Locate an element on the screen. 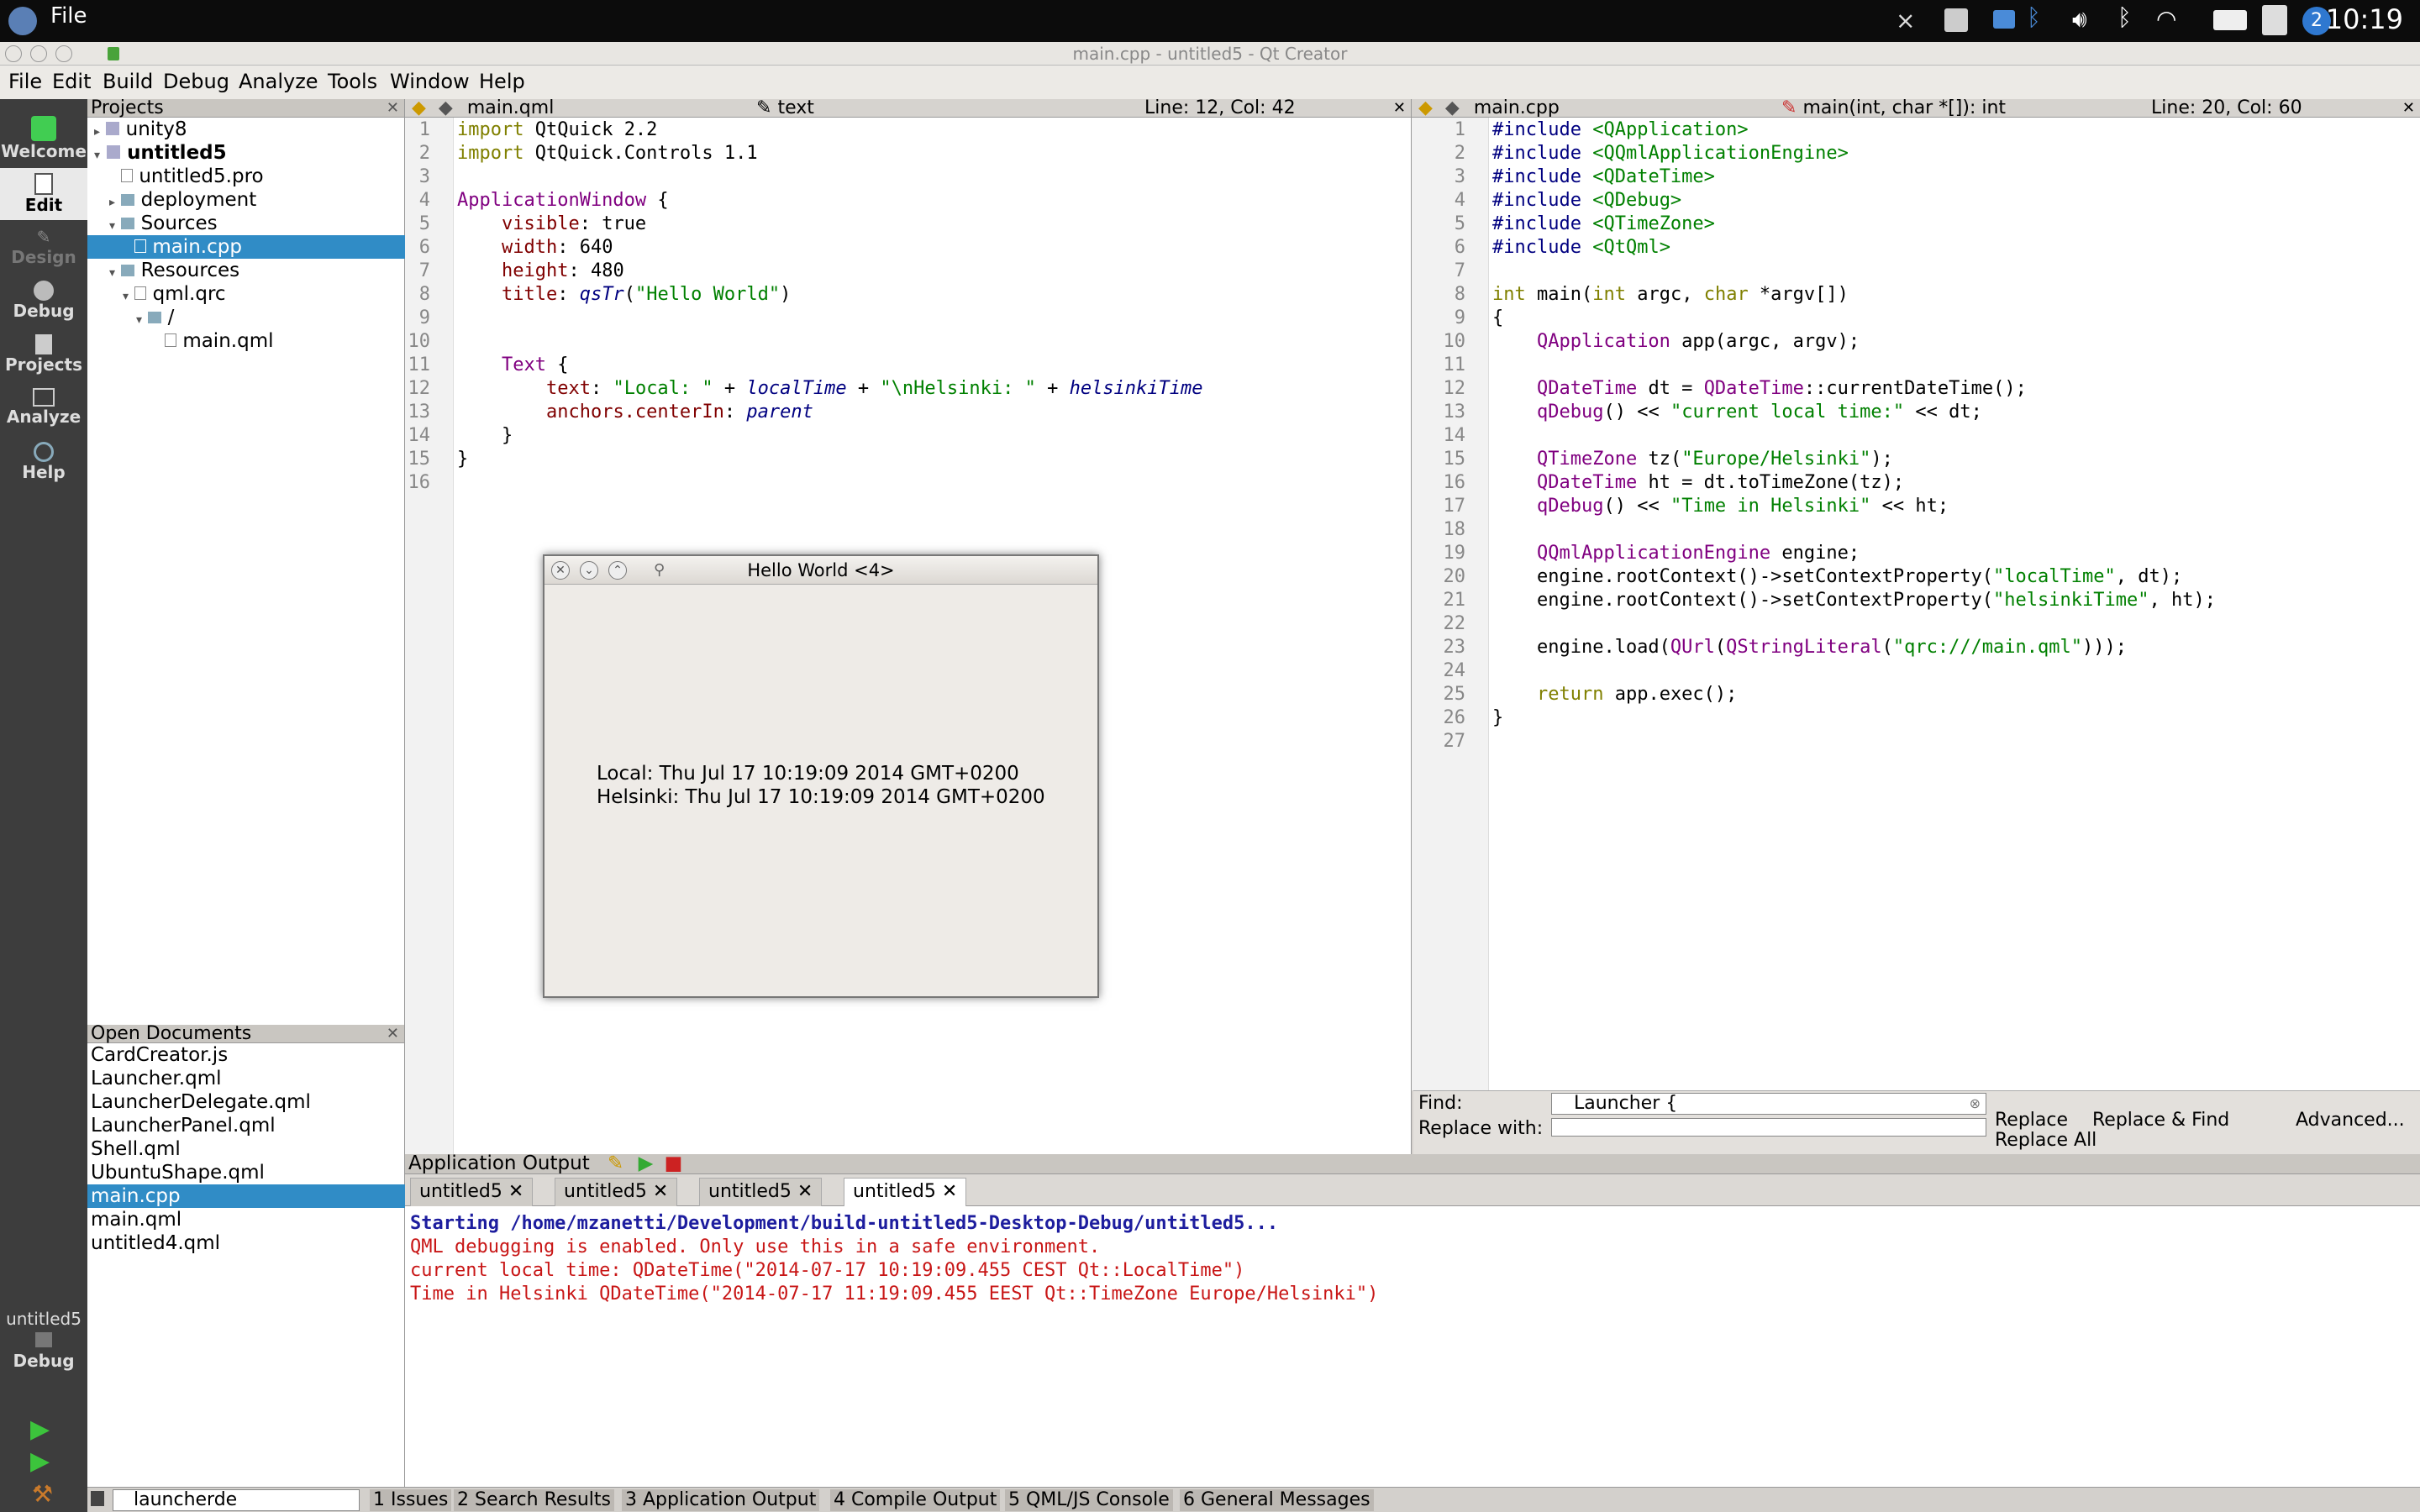 This screenshot has height=1512, width=2420. cpp-code-line: return app.exec(); is located at coordinates (1615, 694).